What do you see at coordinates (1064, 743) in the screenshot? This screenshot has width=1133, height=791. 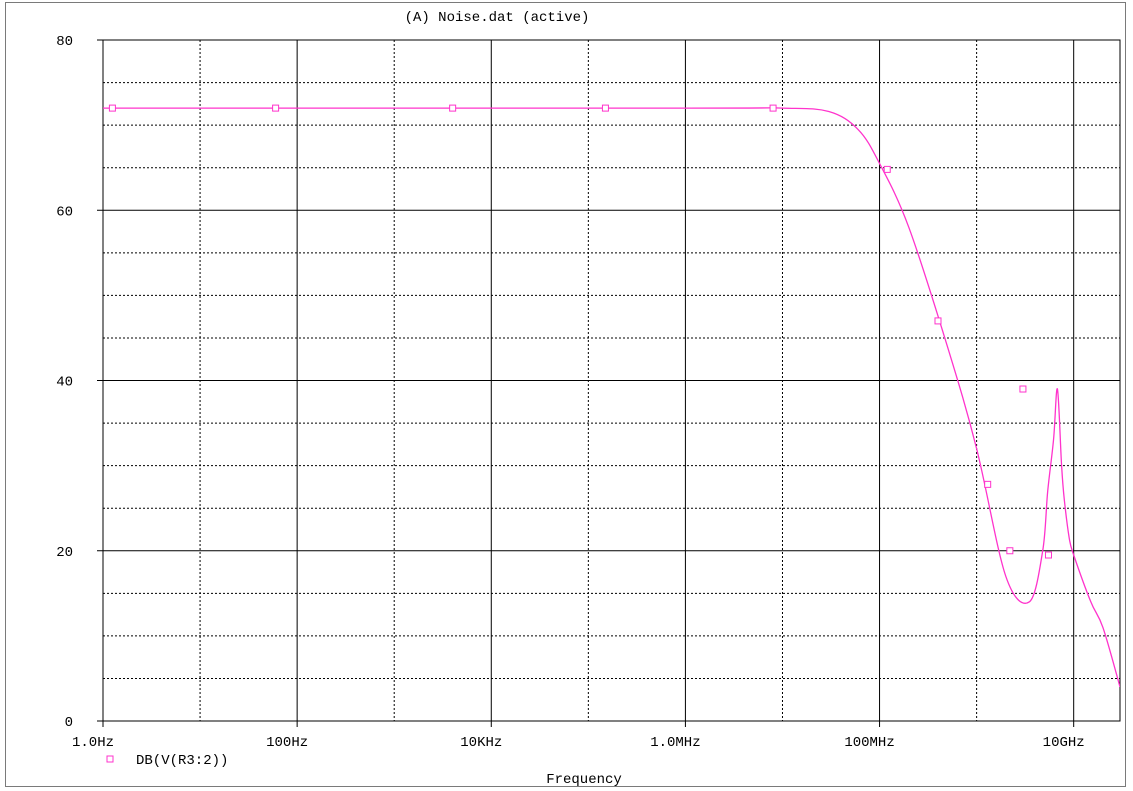 I see `x-tick-label: 10GHz` at bounding box center [1064, 743].